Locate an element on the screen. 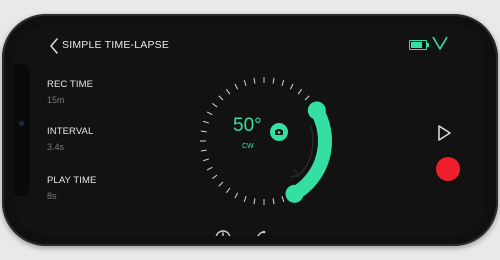 This screenshot has width=500, height=260. more-icon is located at coordinates (293, 232).